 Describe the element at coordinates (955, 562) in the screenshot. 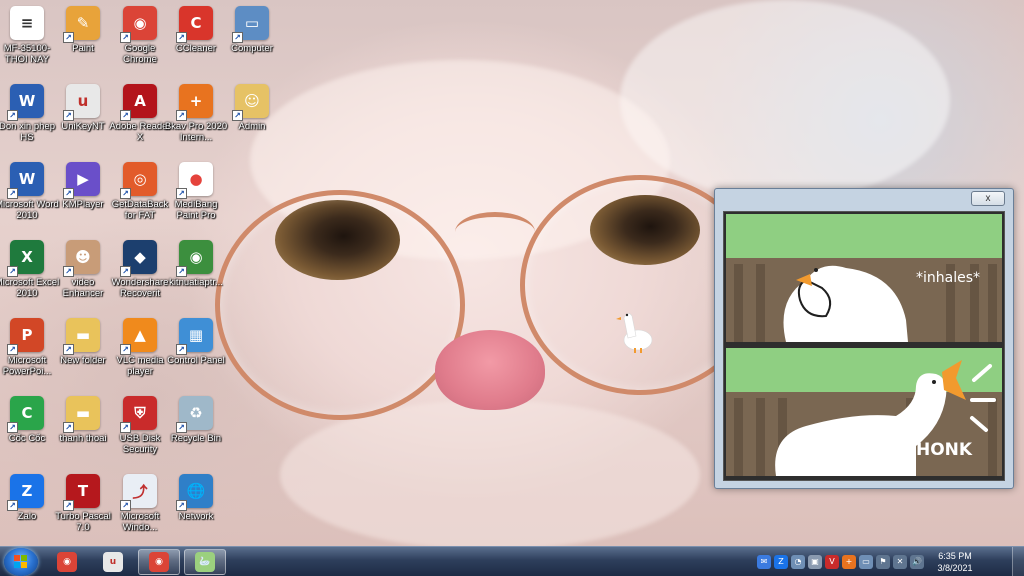

I see `taskbar-clock: 6:35 PM 3/8/2021` at that location.